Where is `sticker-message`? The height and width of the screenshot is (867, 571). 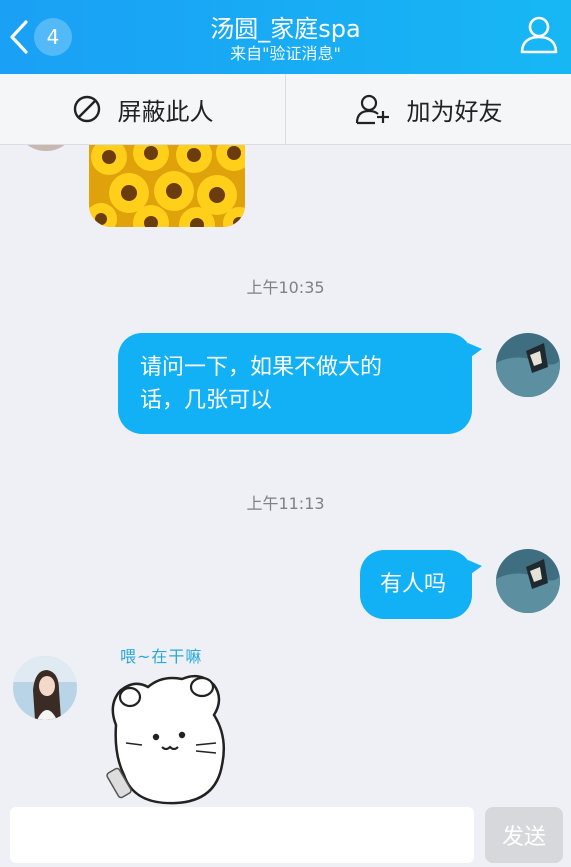 sticker-message is located at coordinates (169, 735).